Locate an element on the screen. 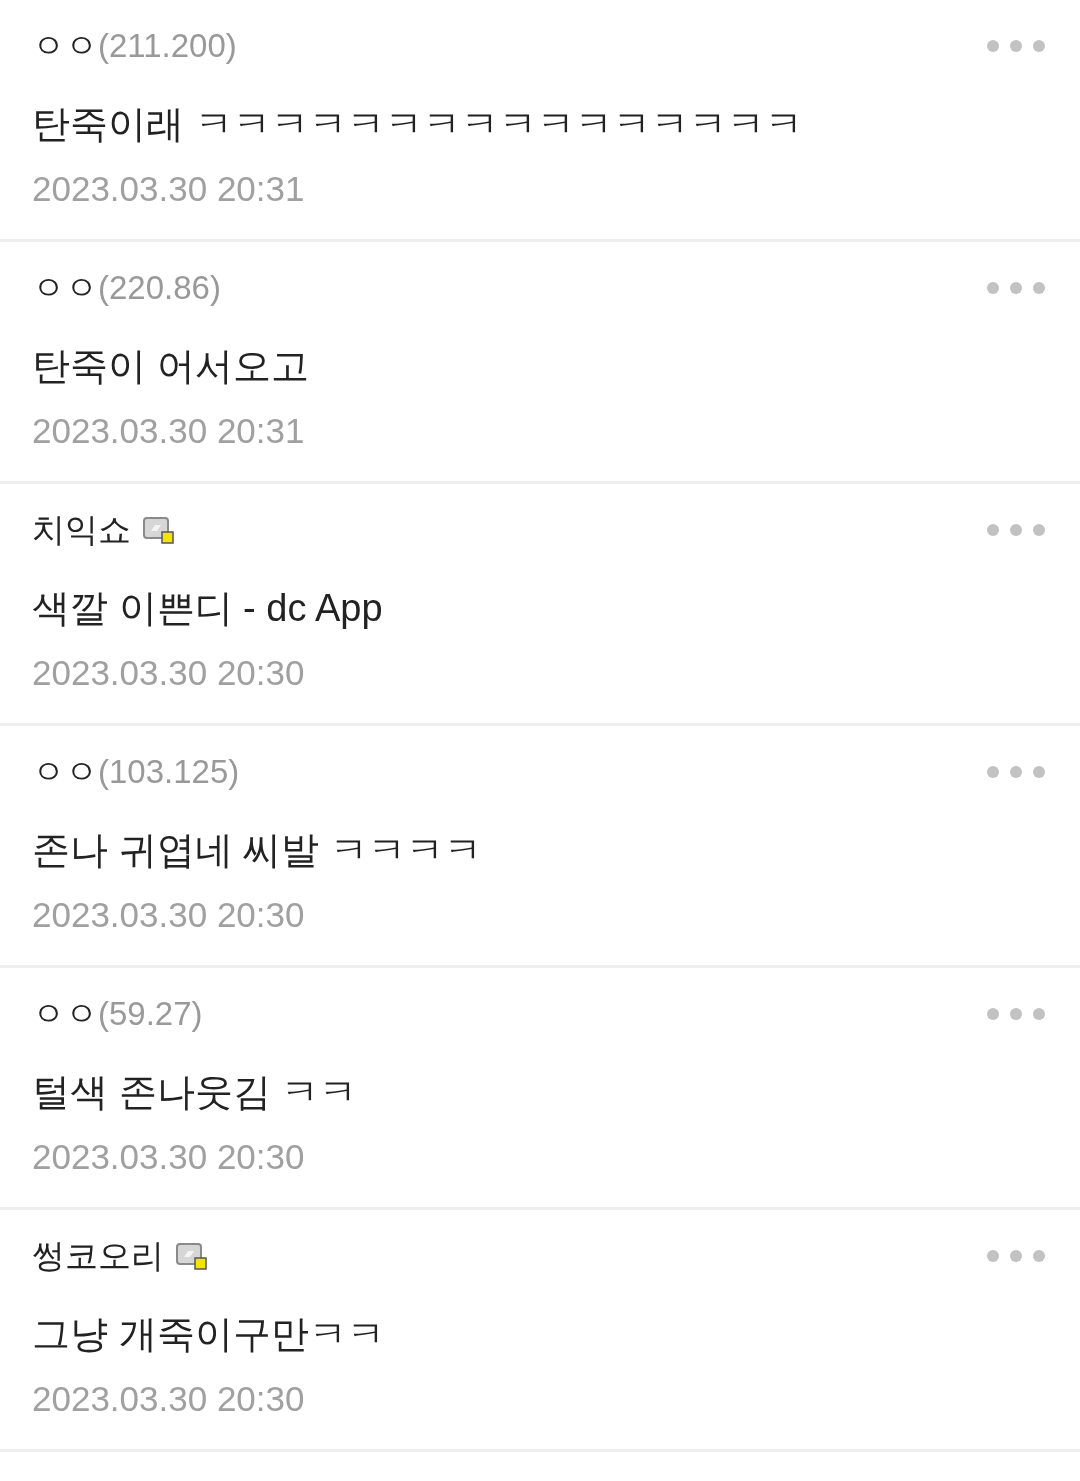  author-name: 치익쇼 is located at coordinates (81, 529).